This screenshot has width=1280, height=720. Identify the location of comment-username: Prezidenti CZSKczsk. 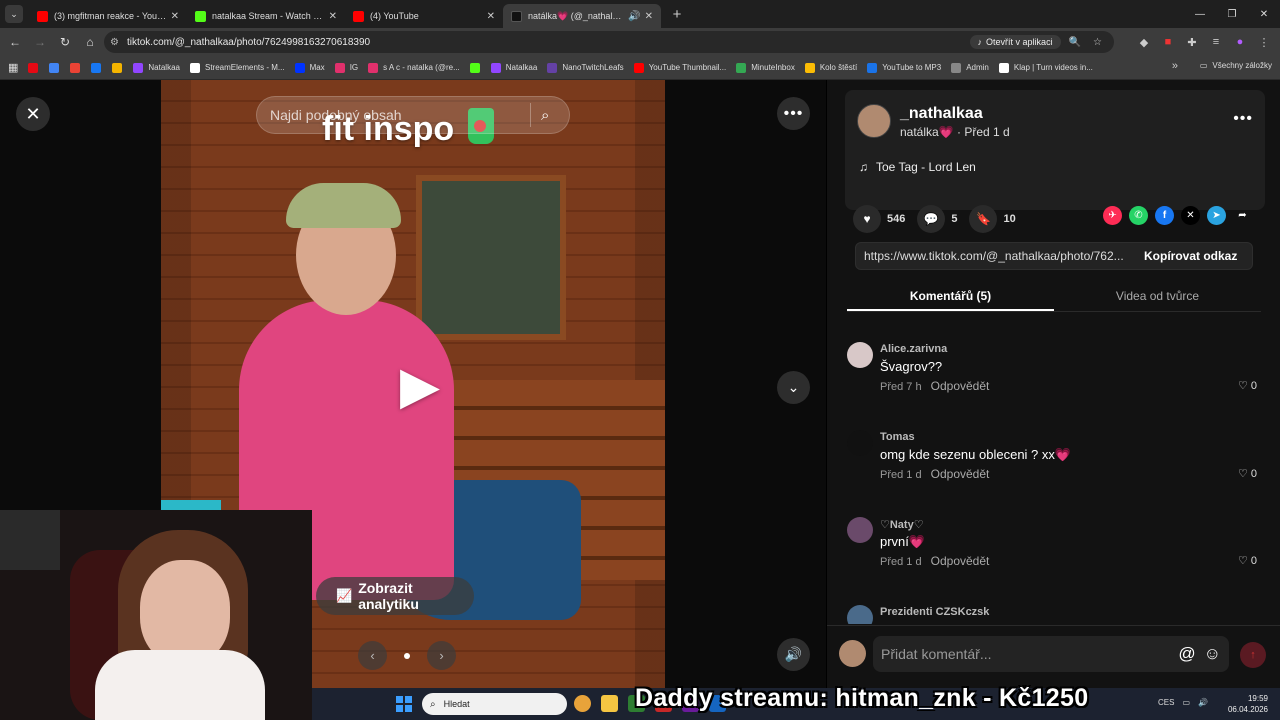
(934, 612).